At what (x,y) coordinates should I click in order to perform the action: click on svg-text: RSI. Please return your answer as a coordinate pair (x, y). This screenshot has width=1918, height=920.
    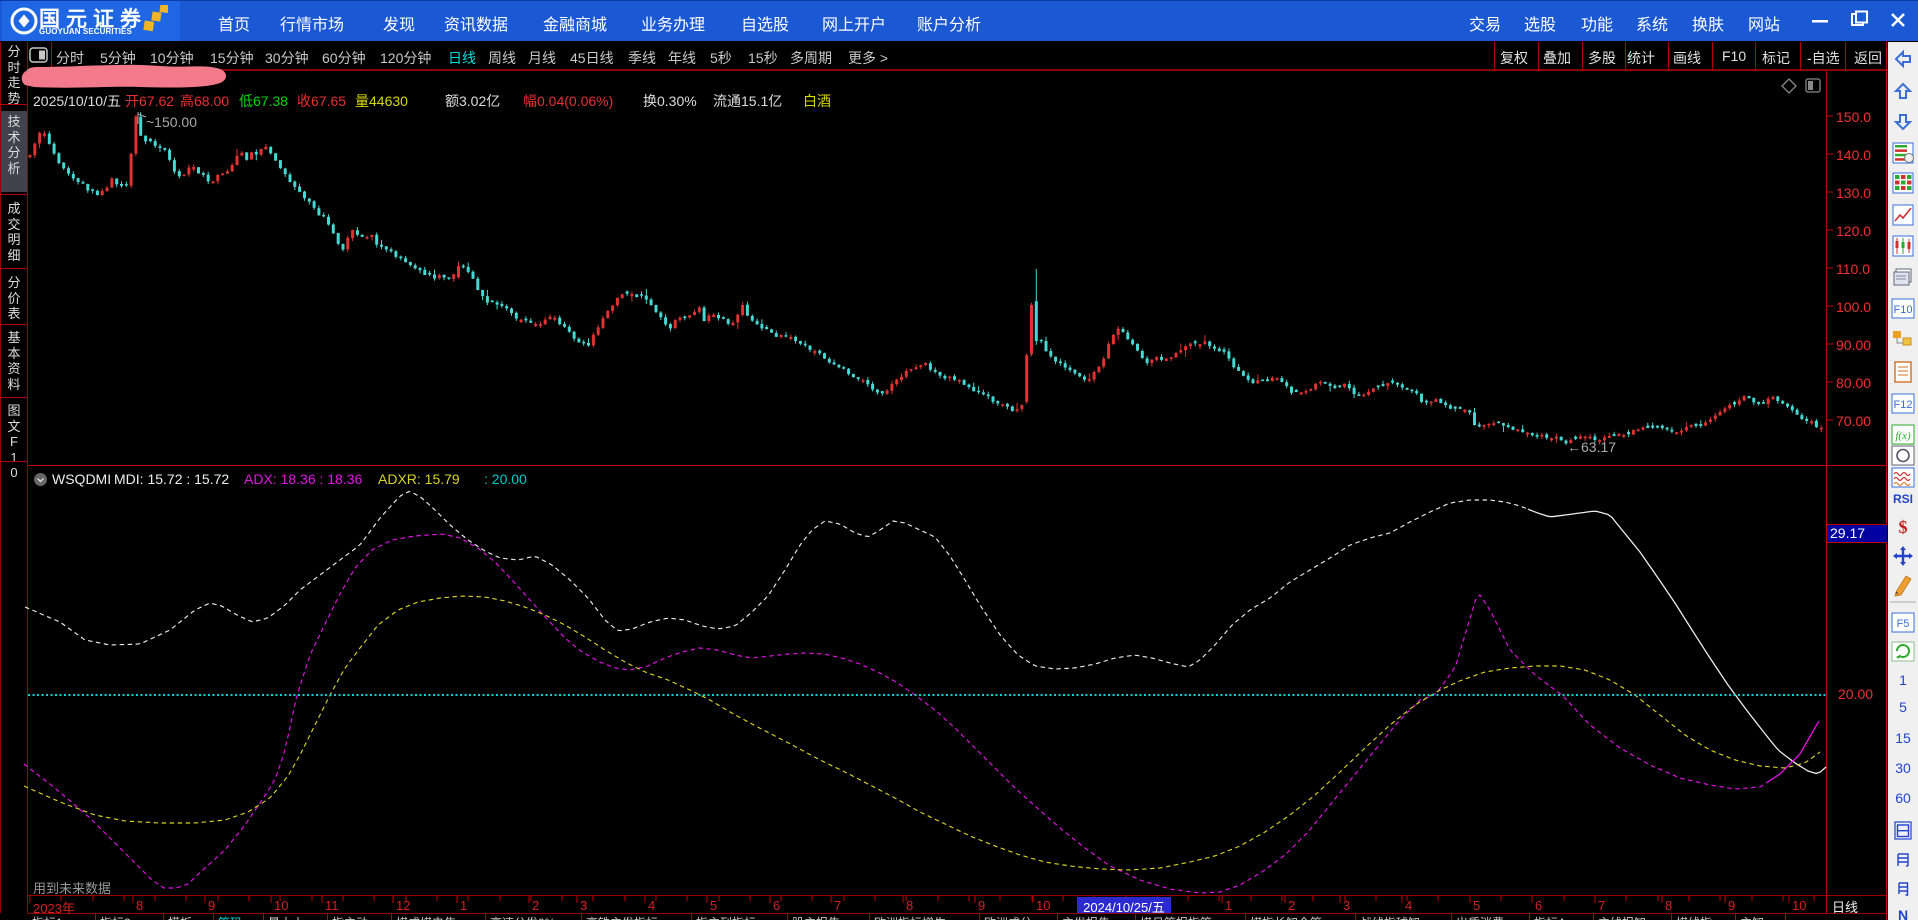
    Looking at the image, I should click on (1903, 499).